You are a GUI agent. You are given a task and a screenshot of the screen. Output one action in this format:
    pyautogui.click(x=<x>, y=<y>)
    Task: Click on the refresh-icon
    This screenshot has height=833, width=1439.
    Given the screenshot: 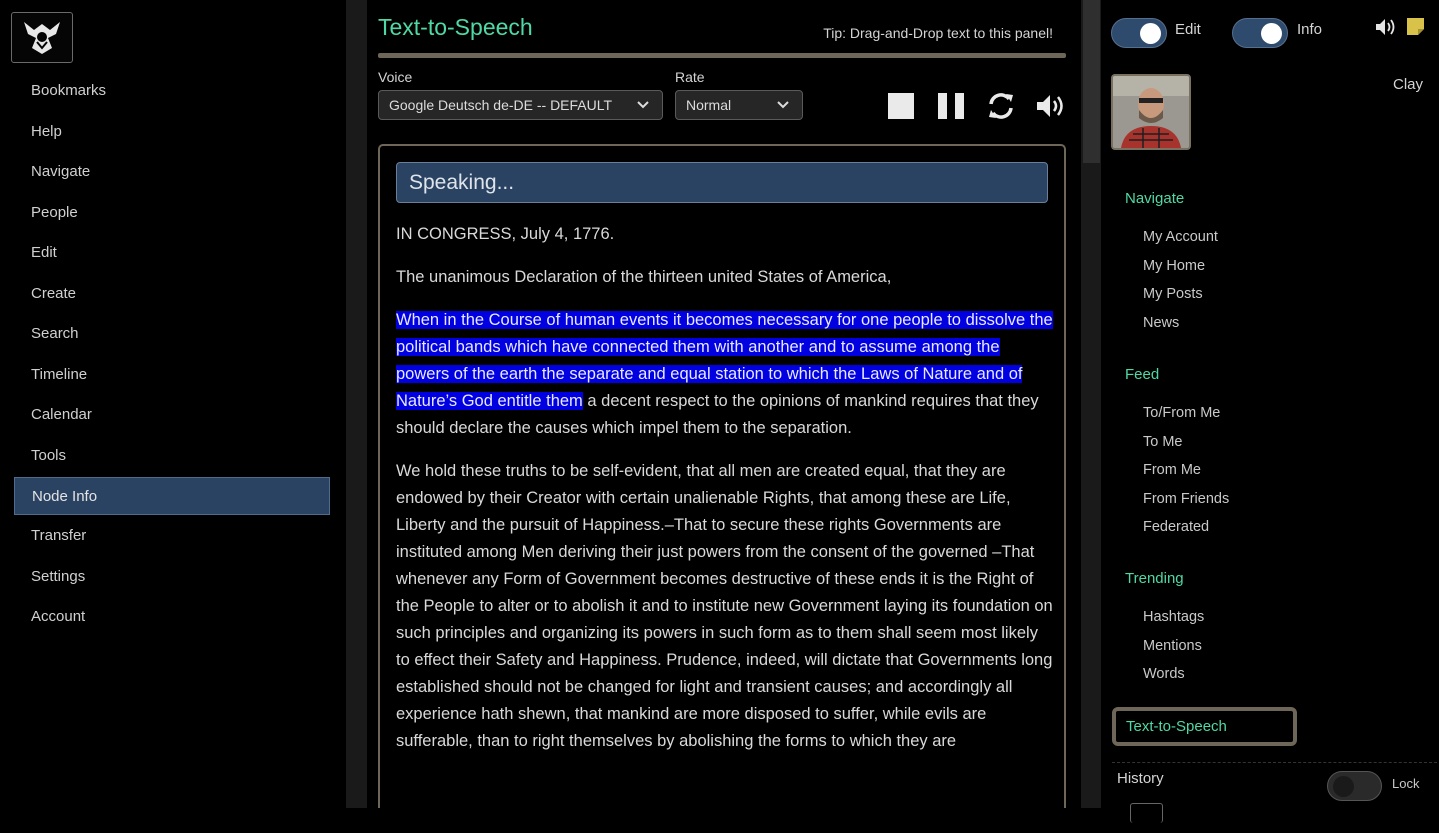 What is the action you would take?
    pyautogui.click(x=1001, y=106)
    